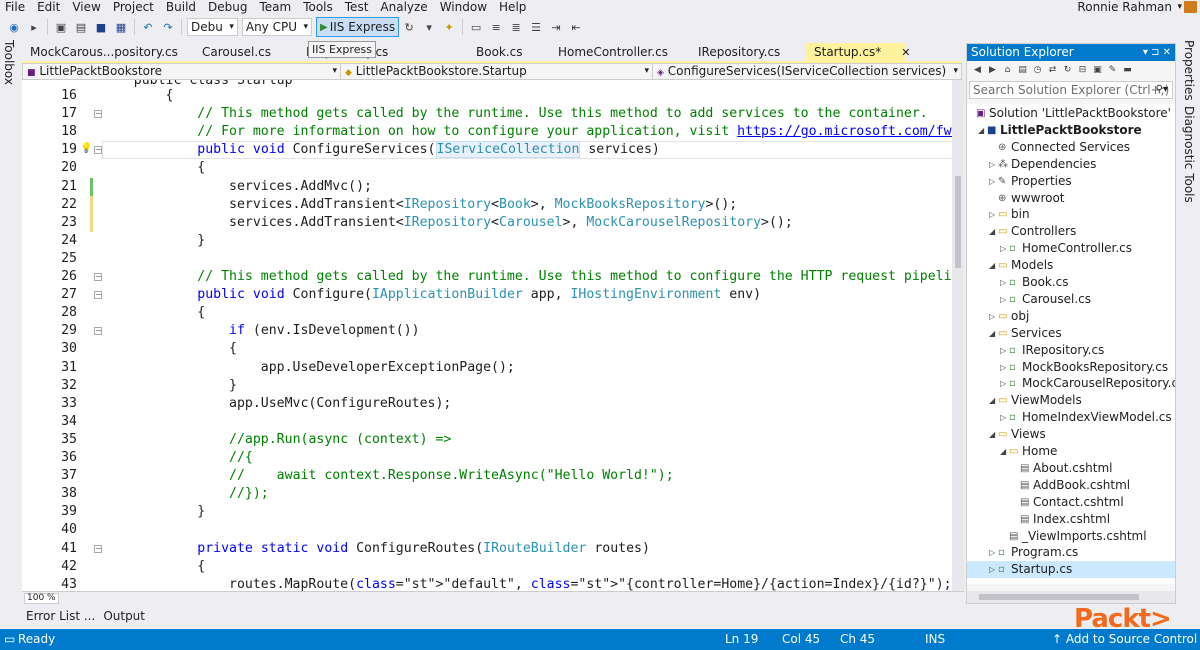 The height and width of the screenshot is (650, 1200). I want to click on home-icon: ⌂, so click(1007, 70).